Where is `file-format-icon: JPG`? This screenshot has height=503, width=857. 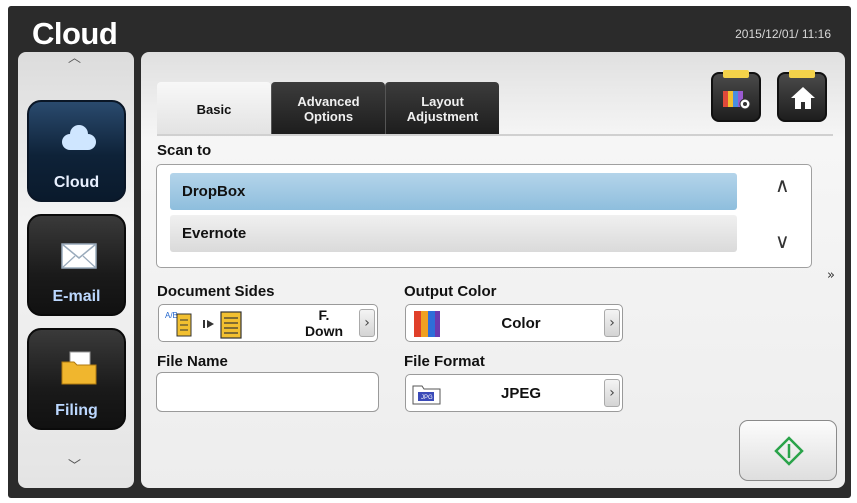 file-format-icon: JPG is located at coordinates (426, 395).